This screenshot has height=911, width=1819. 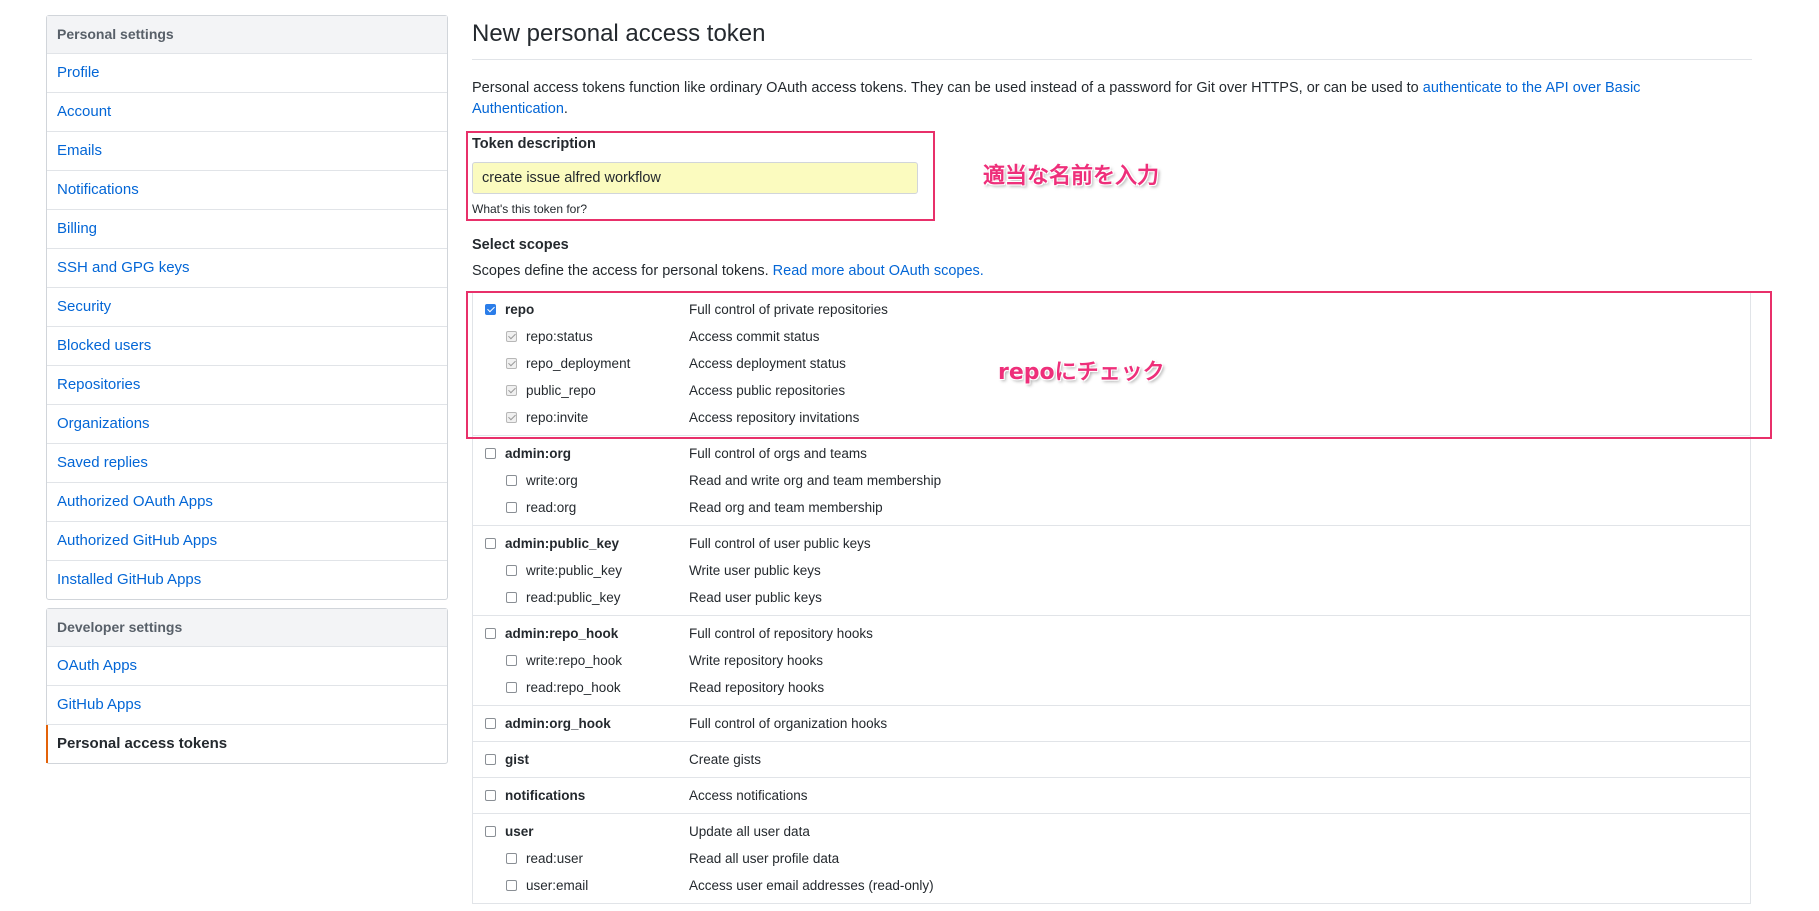 I want to click on scope-name: user, so click(x=519, y=831).